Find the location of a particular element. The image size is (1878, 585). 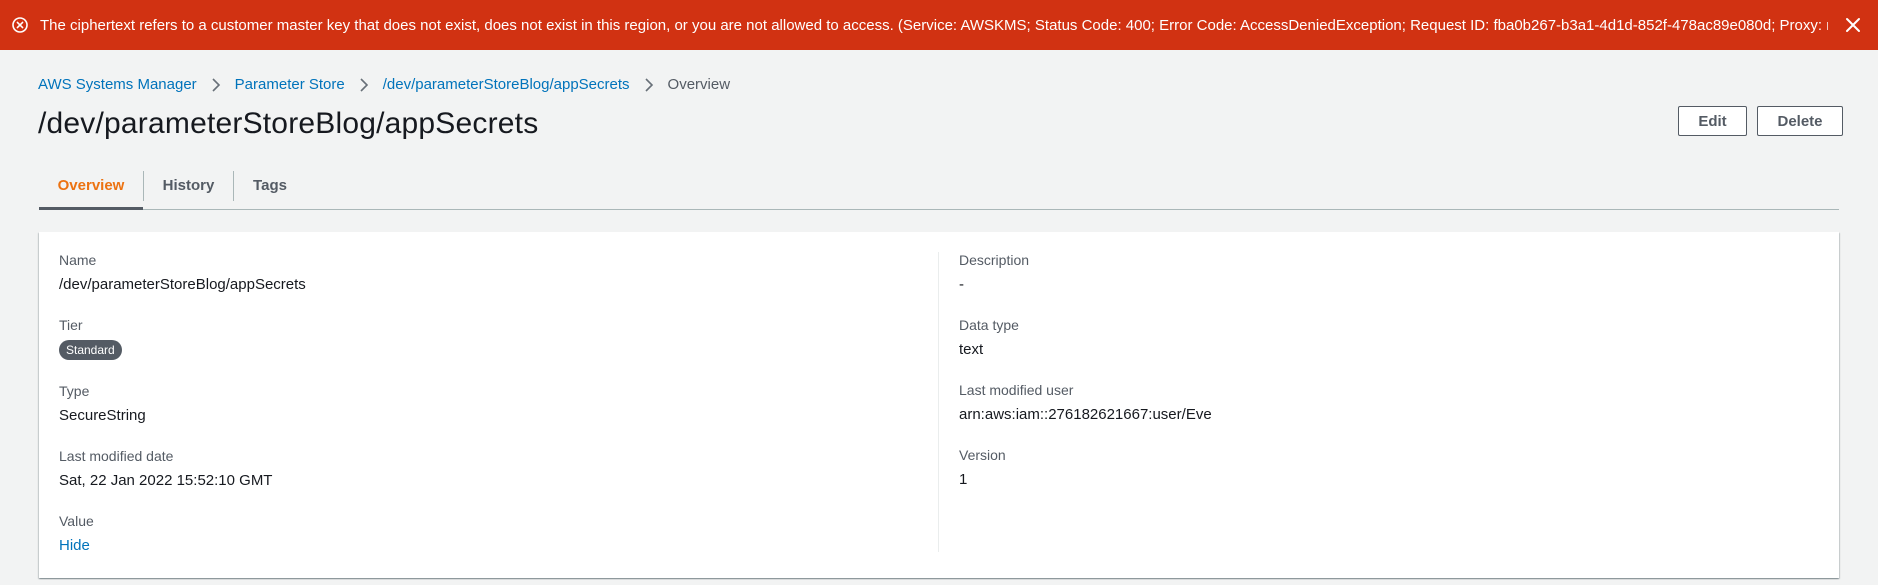

tab-history: History is located at coordinates (188, 185).